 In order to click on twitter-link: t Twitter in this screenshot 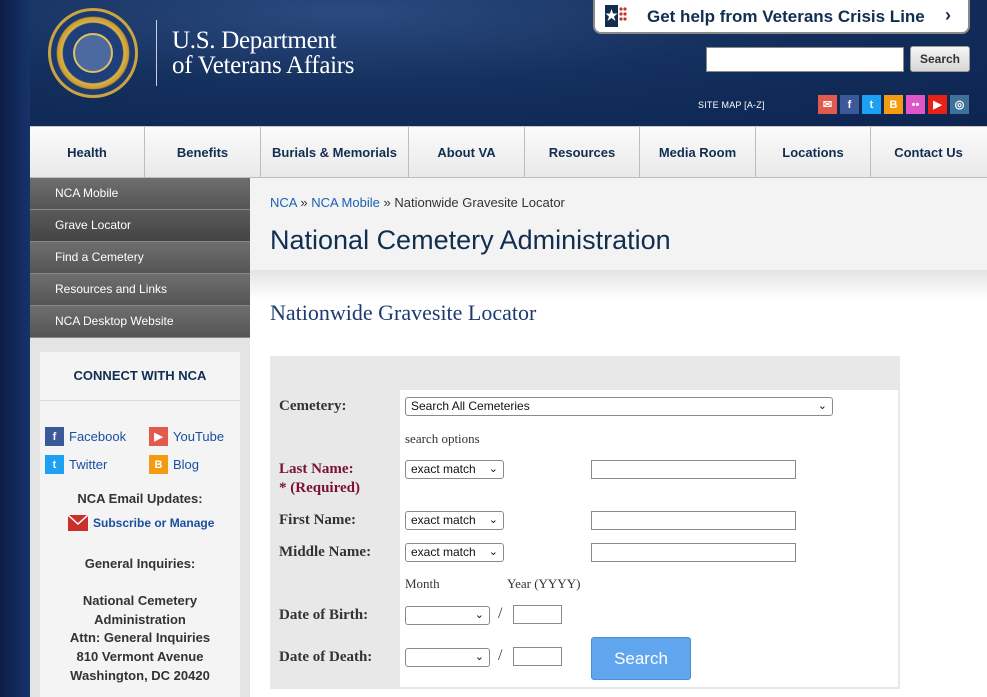, I will do `click(76, 464)`.